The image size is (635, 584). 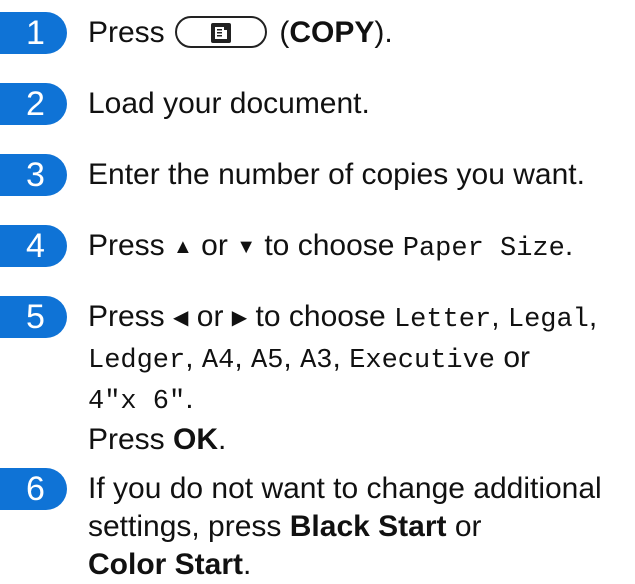 I want to click on step-number-badge: 4, so click(x=33, y=246).